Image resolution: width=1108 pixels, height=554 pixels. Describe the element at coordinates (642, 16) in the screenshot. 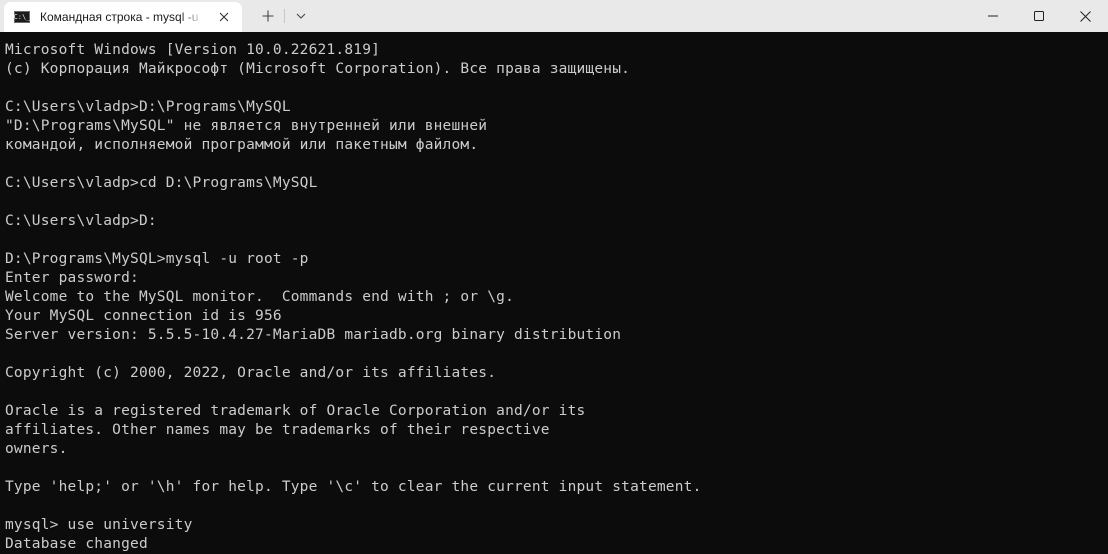

I see `title-bar-drag-area` at that location.